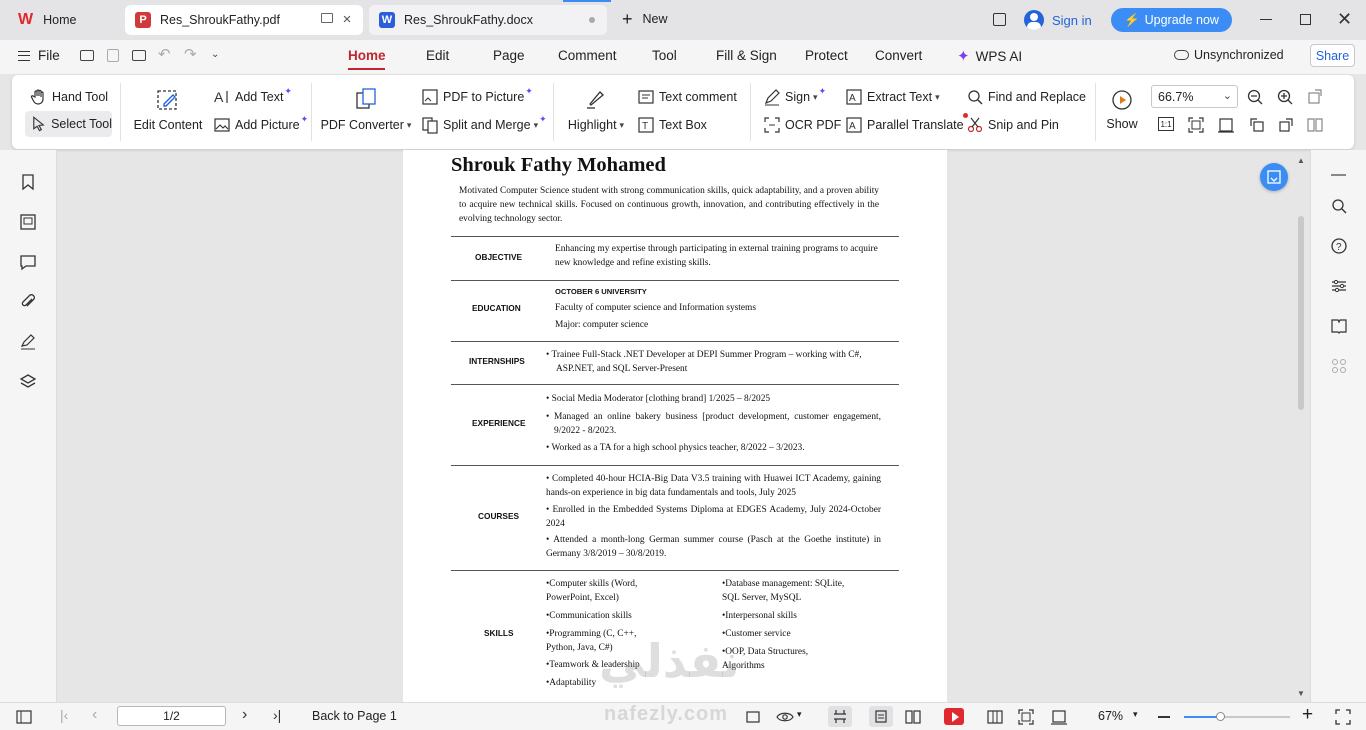 The image size is (1366, 730). Describe the element at coordinates (826, 55) in the screenshot. I see `tab-protect: Protect` at that location.